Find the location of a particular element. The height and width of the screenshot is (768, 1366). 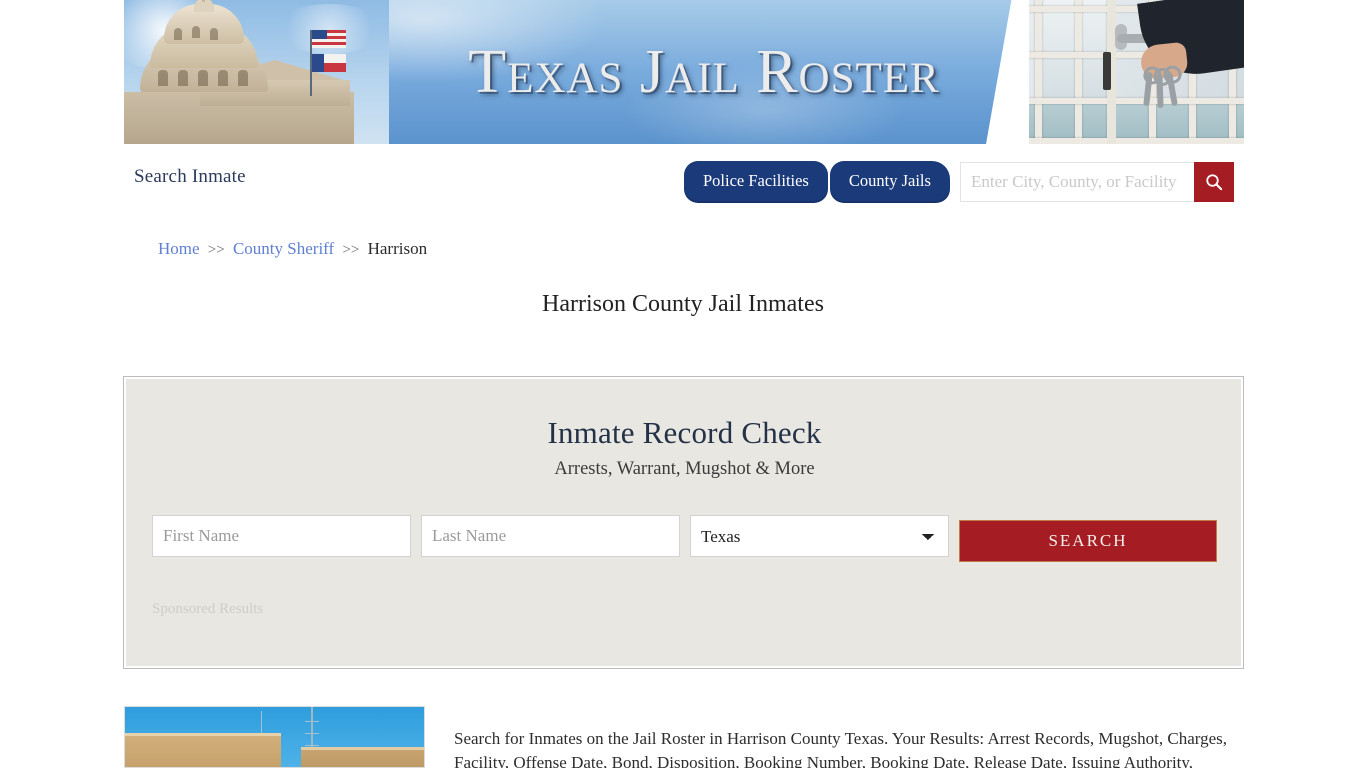

breadcrumb: Home >> County Sheriff >> Harrison is located at coordinates (292, 249).